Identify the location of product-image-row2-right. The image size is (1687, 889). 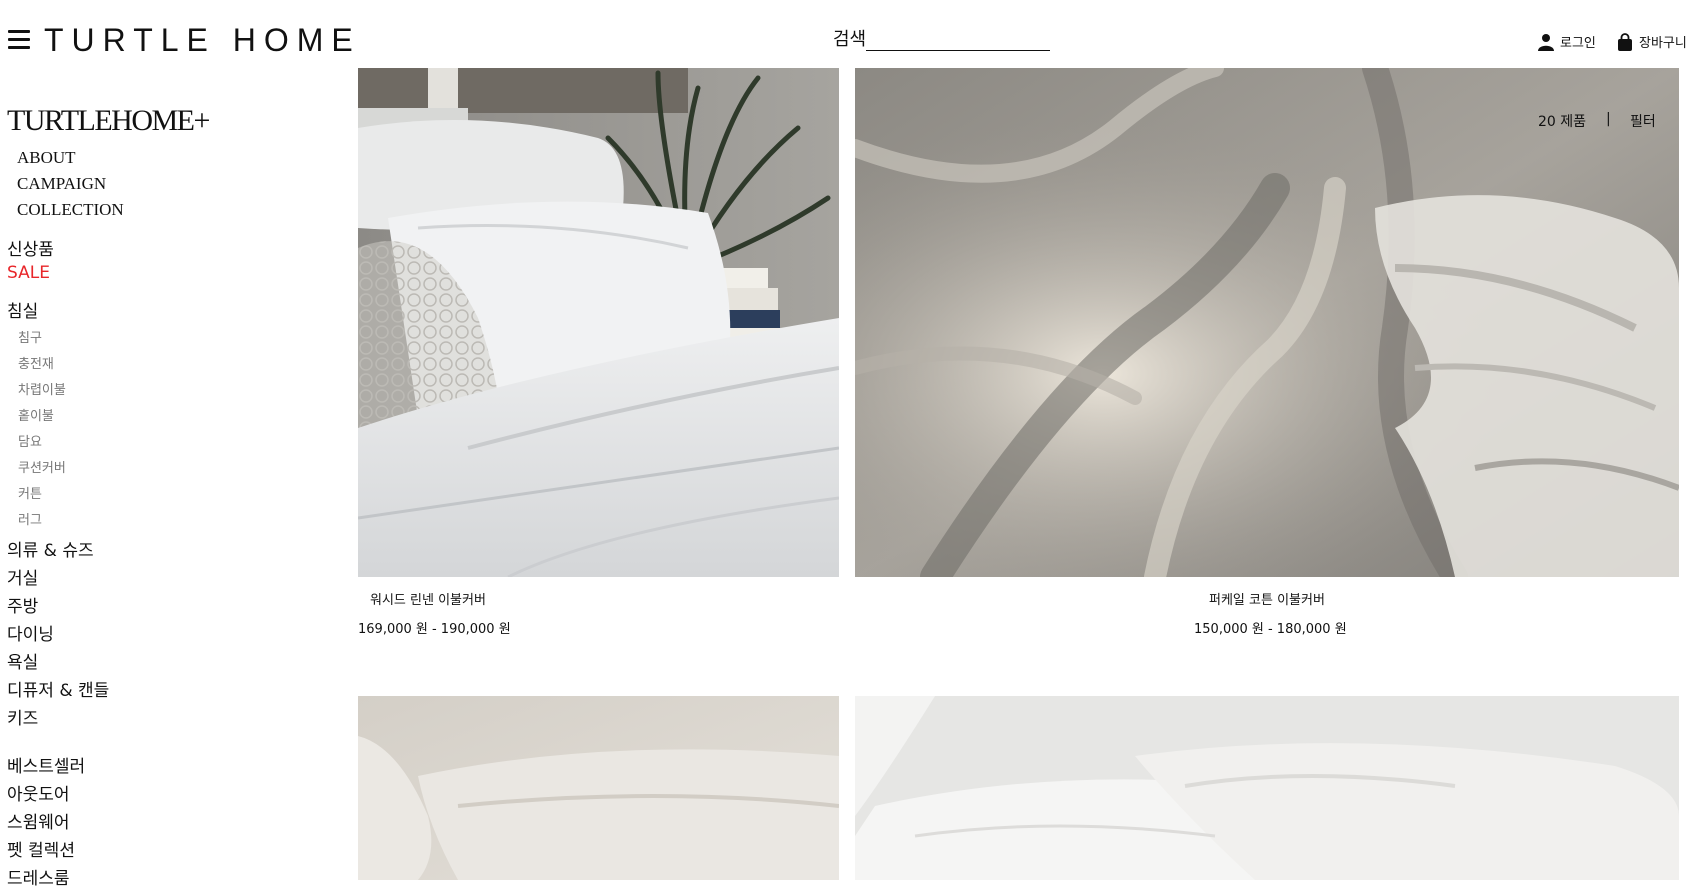
(1267, 788).